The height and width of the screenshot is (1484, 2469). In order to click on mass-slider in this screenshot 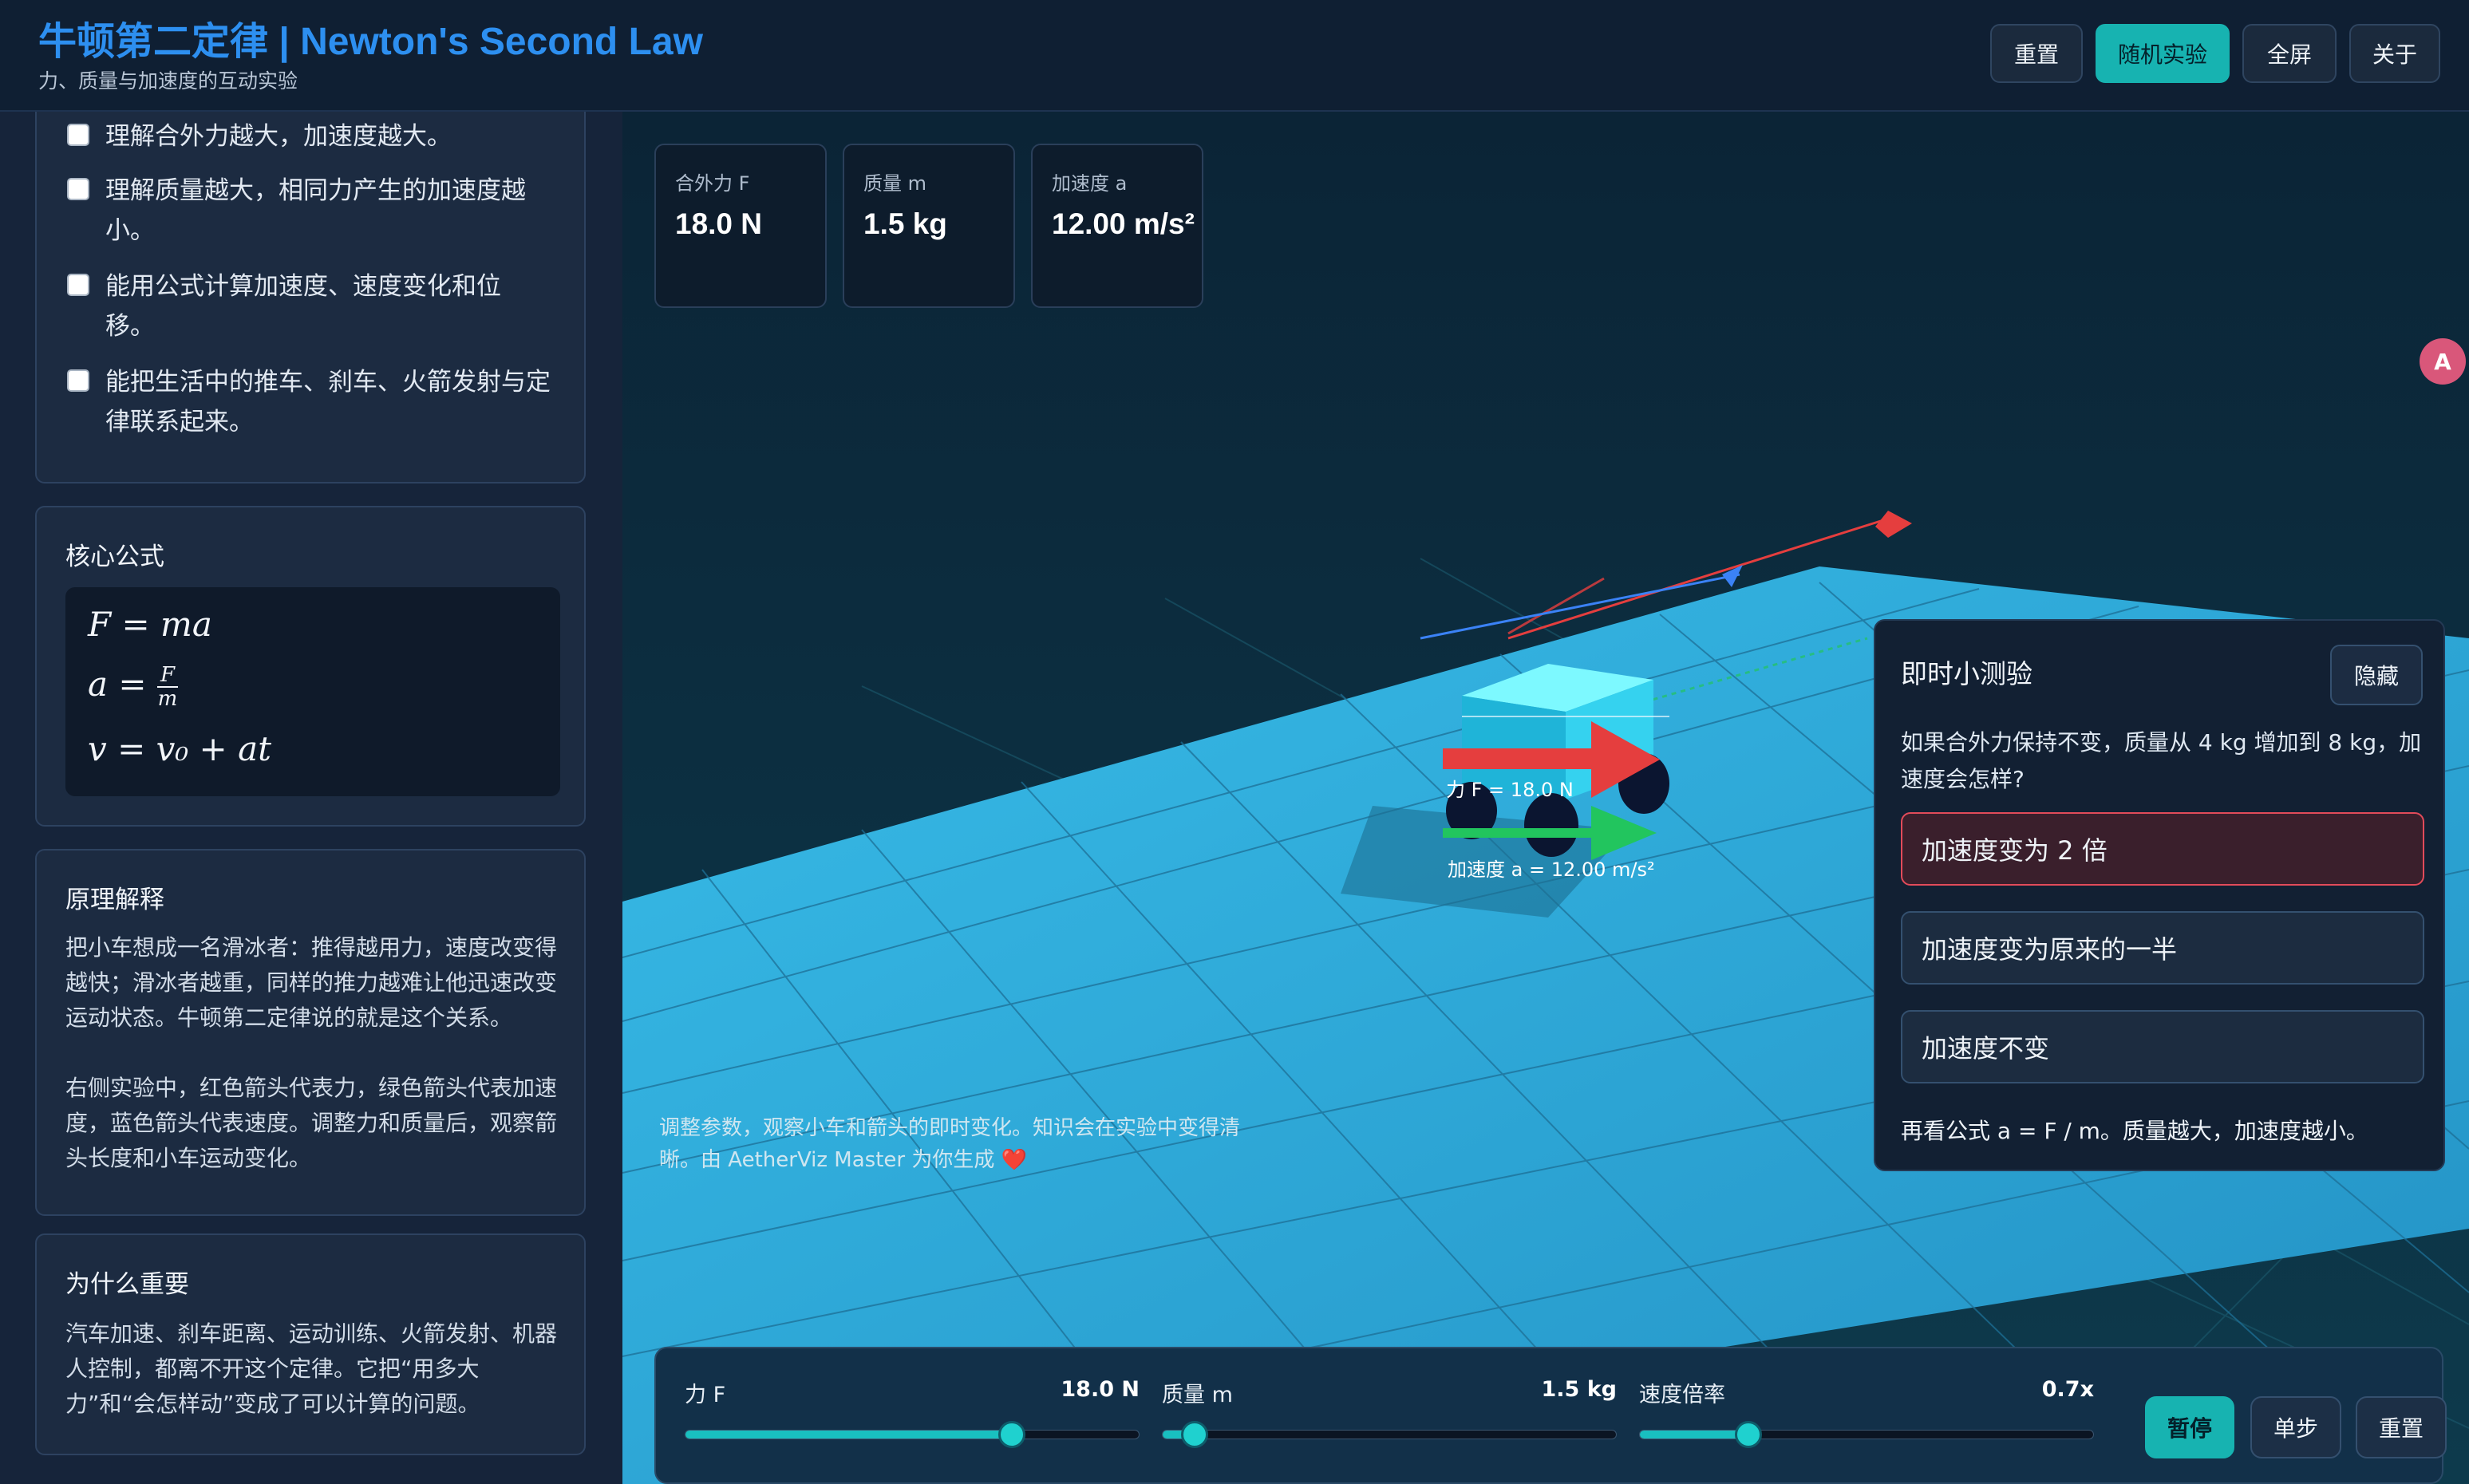, I will do `click(1389, 1434)`.